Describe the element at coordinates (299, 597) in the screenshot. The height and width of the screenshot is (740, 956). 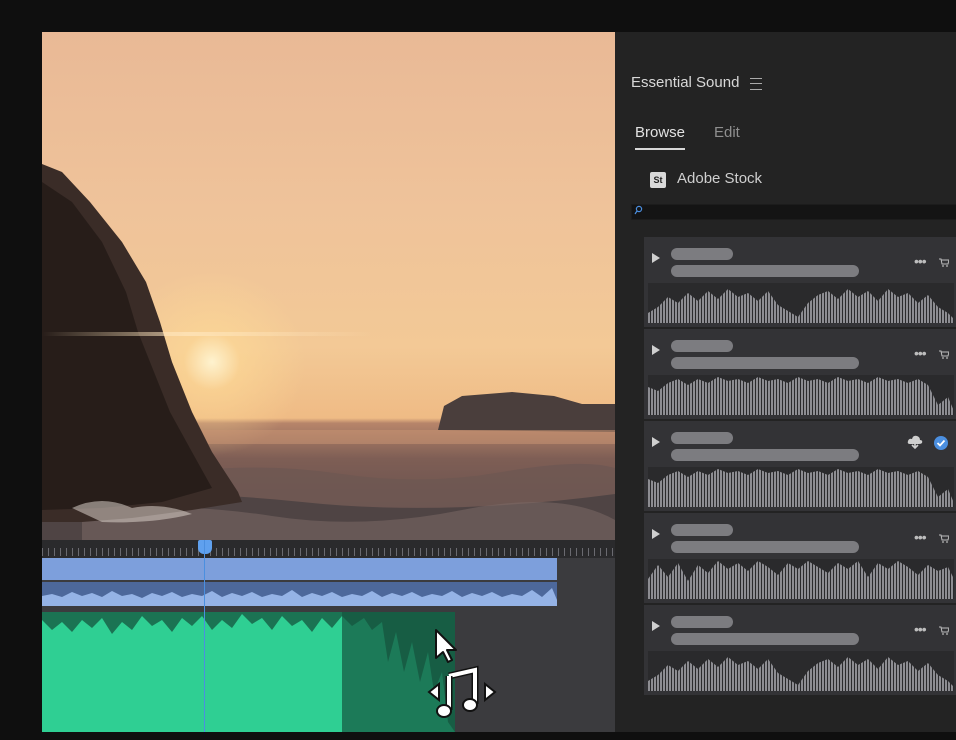
I see `audio-waveform` at that location.